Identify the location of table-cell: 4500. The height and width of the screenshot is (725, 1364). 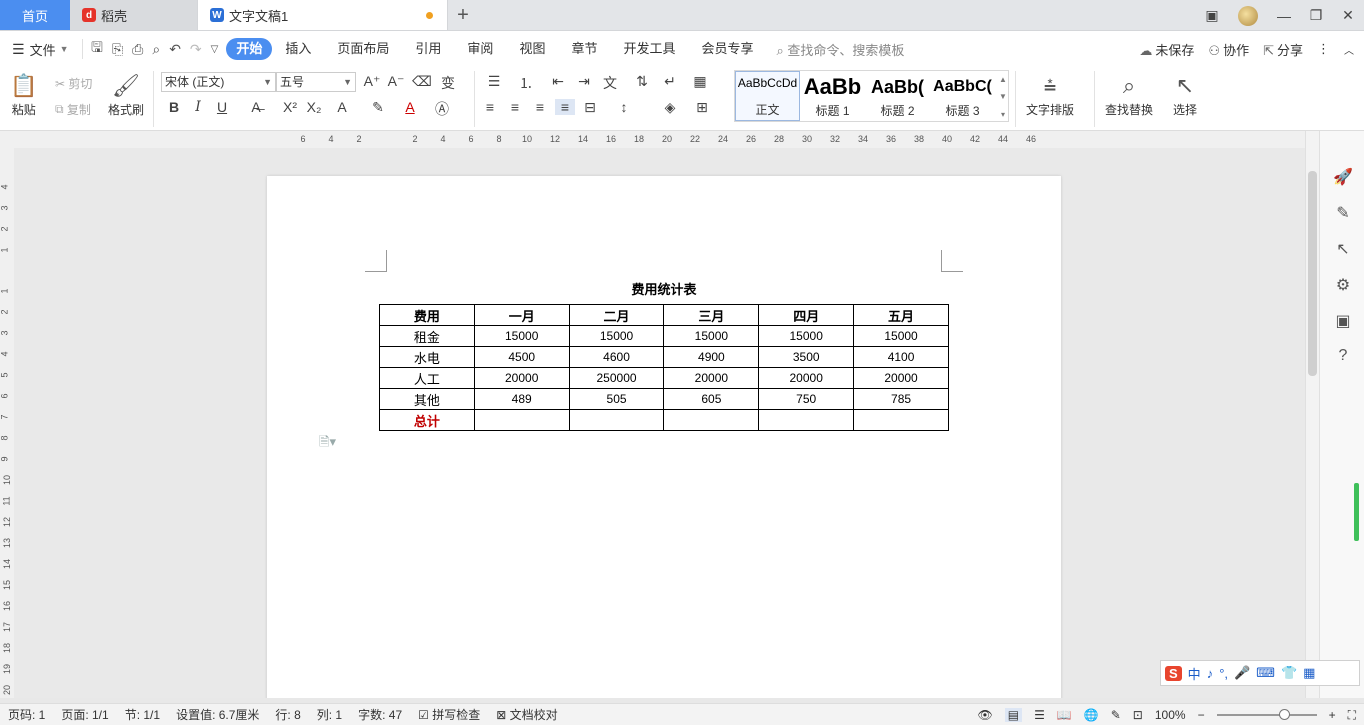
(521, 357).